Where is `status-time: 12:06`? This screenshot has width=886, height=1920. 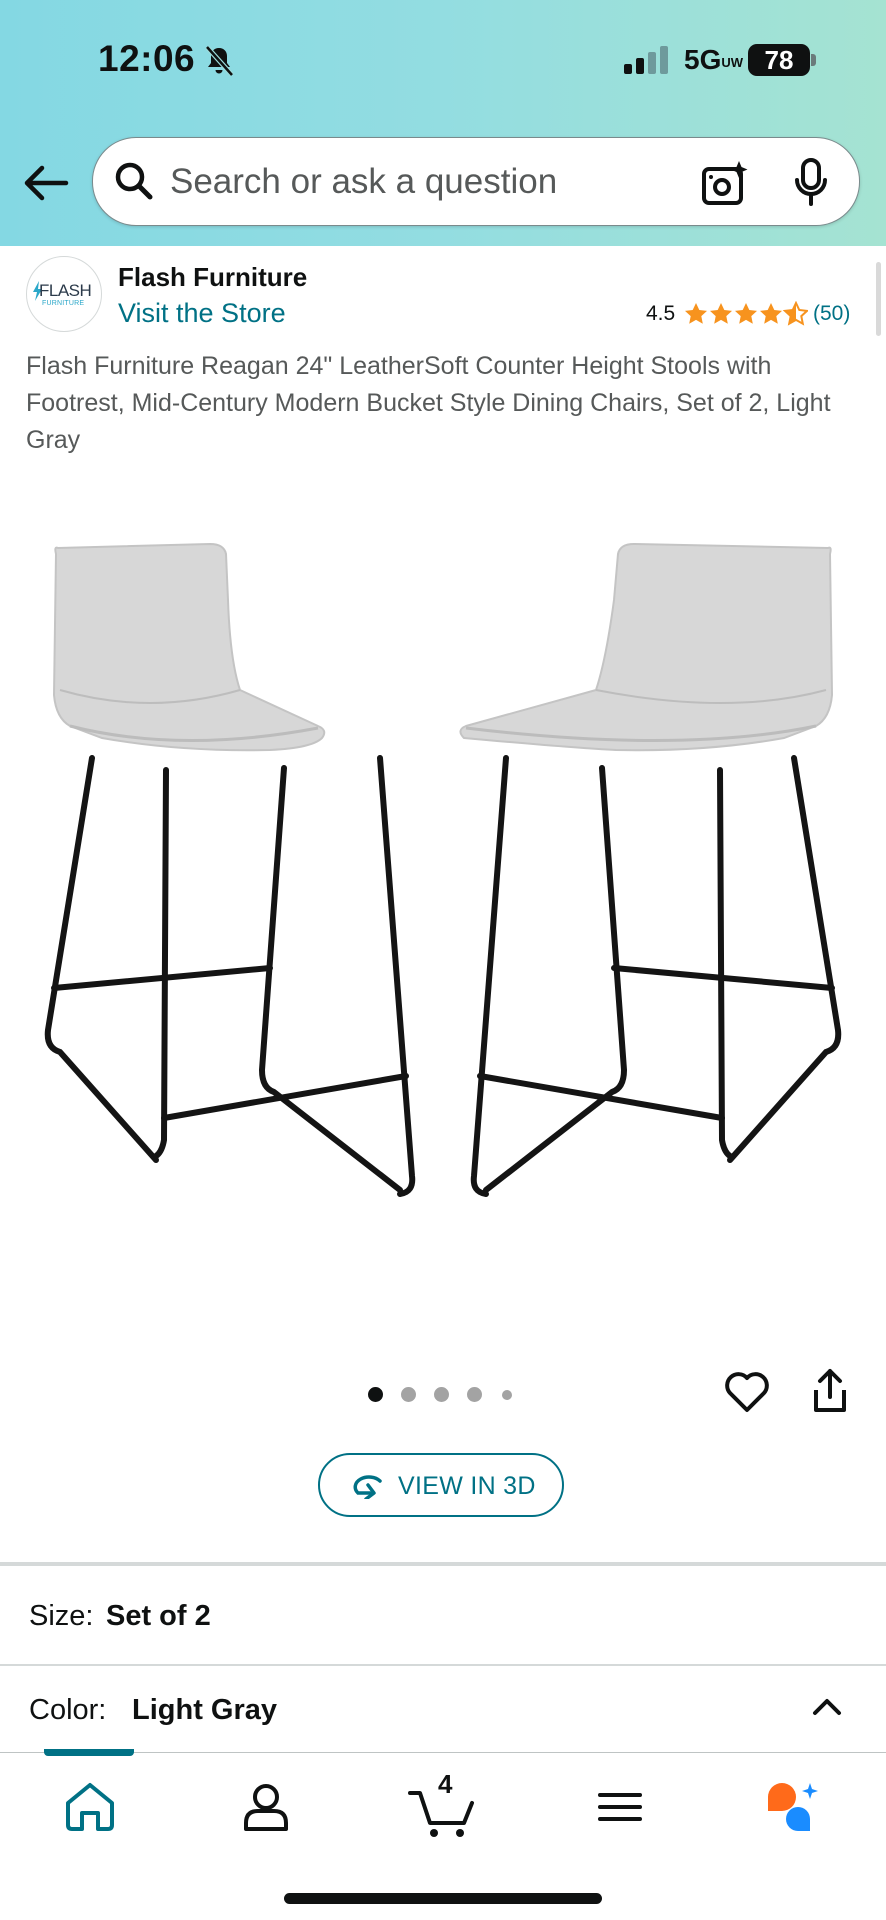 status-time: 12:06 is located at coordinates (147, 58).